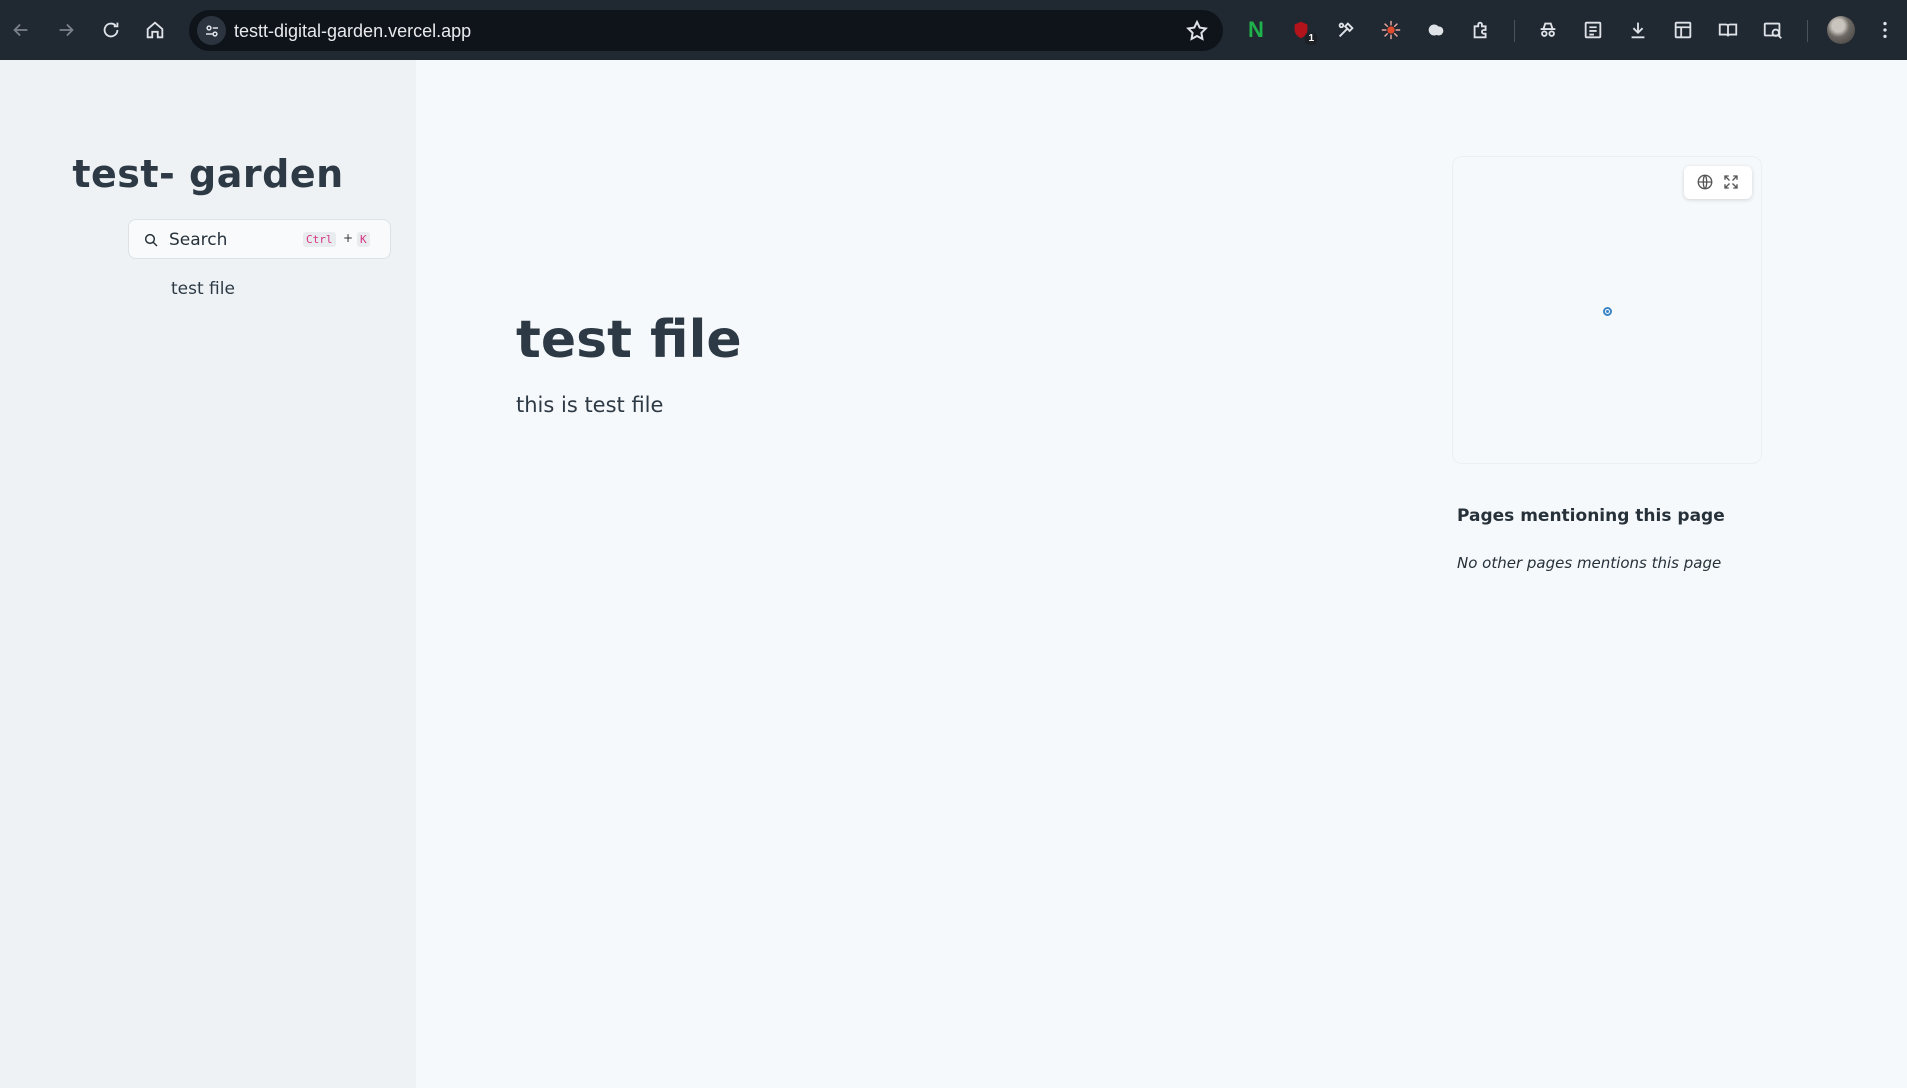  What do you see at coordinates (1638, 30) in the screenshot?
I see `download-icon` at bounding box center [1638, 30].